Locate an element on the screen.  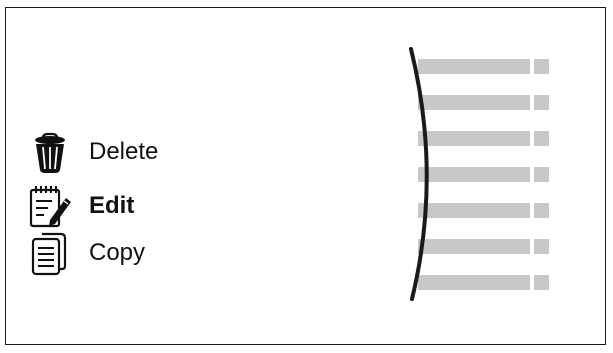
menu-item-label: Delete is located at coordinates (124, 151).